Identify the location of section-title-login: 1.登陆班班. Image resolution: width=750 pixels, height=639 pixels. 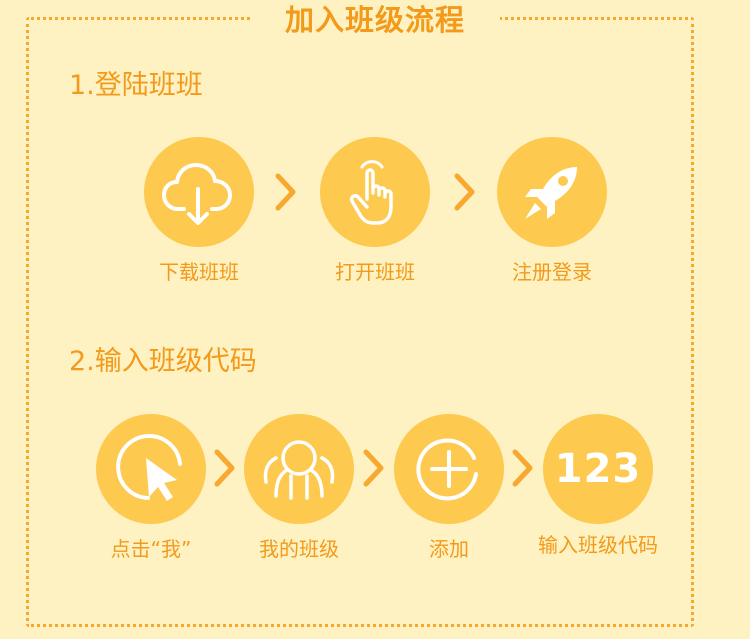
(136, 85).